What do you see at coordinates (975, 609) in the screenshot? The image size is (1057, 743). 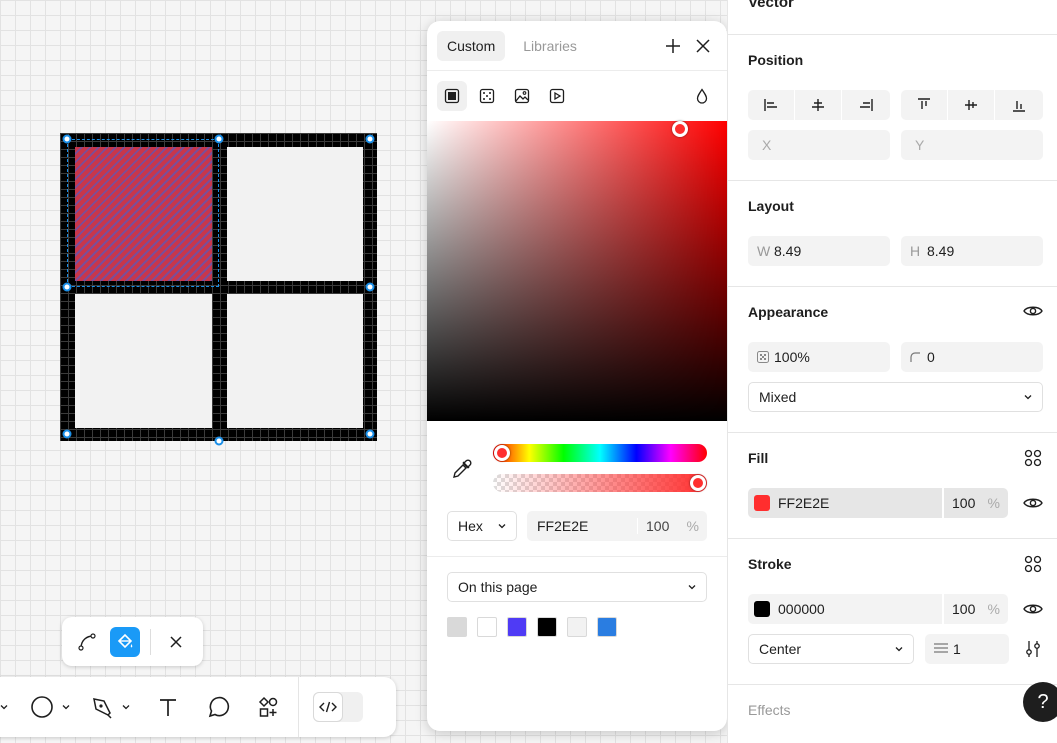 I see `stroke-opacity-input: 100 %` at bounding box center [975, 609].